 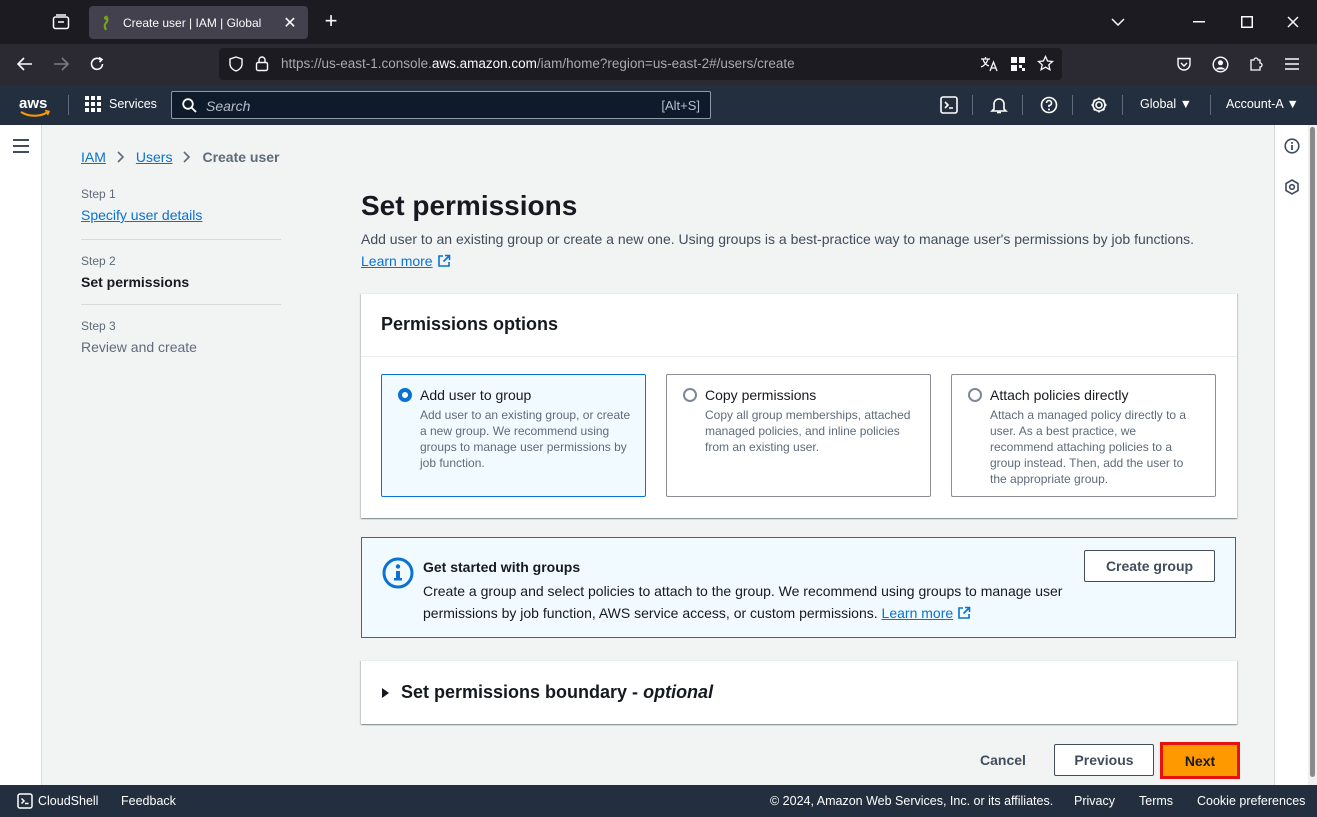 I want to click on tools-rail, so click(x=1291, y=455).